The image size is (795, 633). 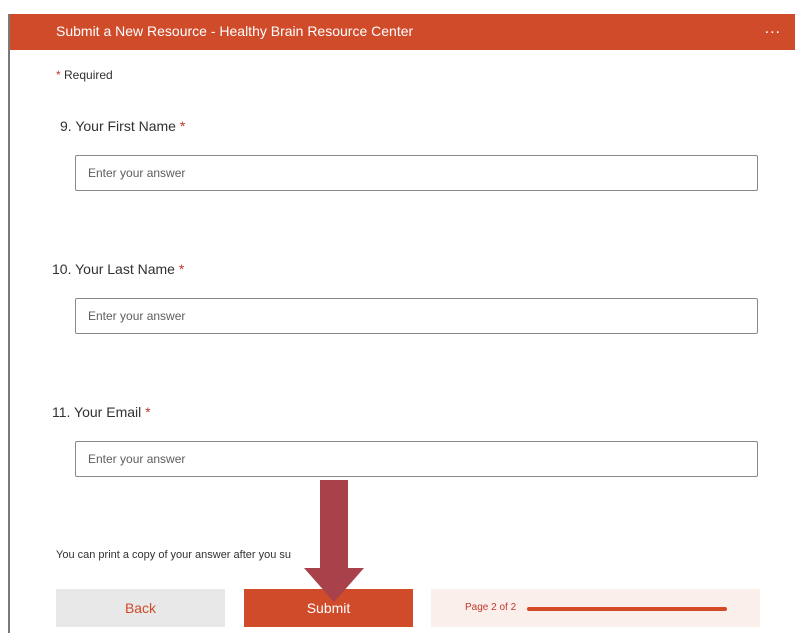 I want to click on first-name-input, so click(x=416, y=173).